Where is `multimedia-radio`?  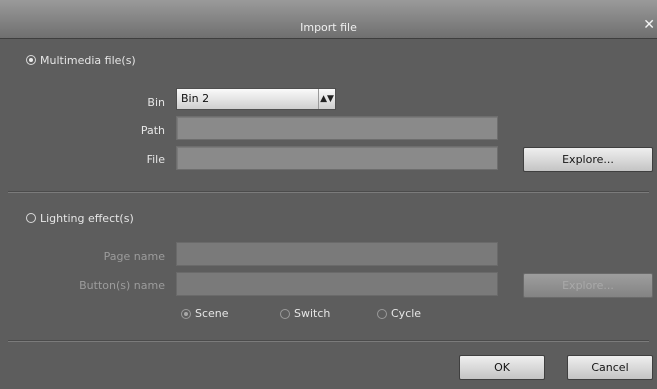 multimedia-radio is located at coordinates (31, 60).